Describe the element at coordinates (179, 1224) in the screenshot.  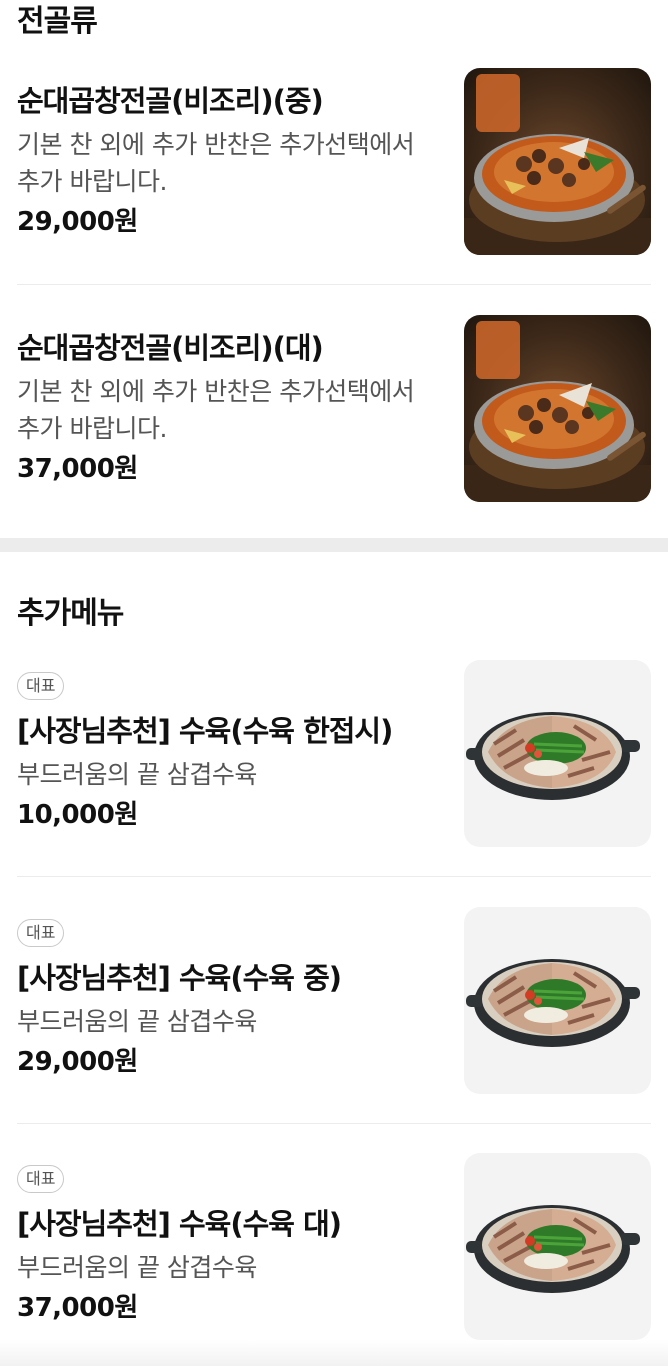
I see `menu-item-name: [사장님추천] 수육(수육 대)` at that location.